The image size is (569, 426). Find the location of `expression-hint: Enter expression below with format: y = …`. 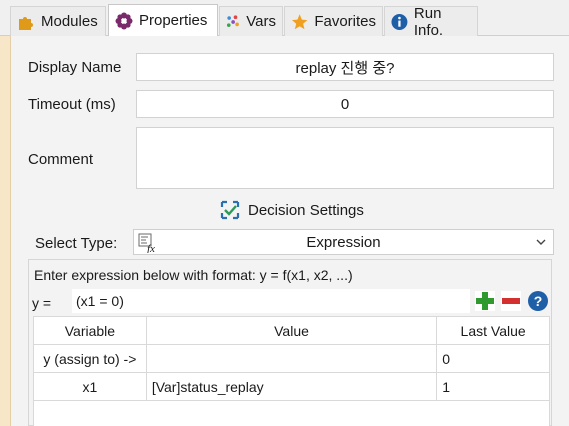

expression-hint: Enter expression below with format: y = … is located at coordinates (193, 275).